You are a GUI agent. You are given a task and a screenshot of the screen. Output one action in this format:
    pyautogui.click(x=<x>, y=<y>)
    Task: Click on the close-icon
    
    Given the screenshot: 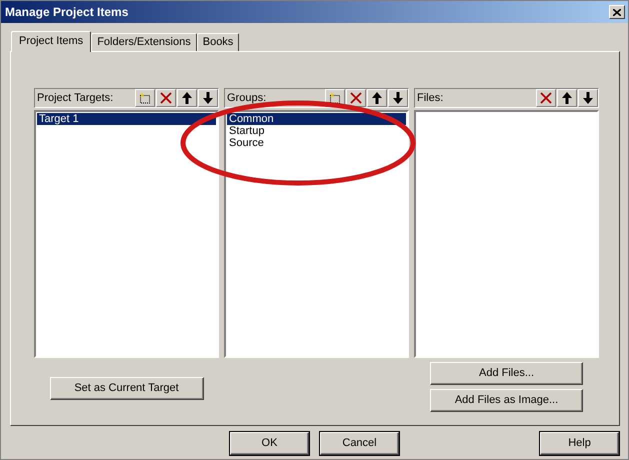 What is the action you would take?
    pyautogui.click(x=617, y=12)
    